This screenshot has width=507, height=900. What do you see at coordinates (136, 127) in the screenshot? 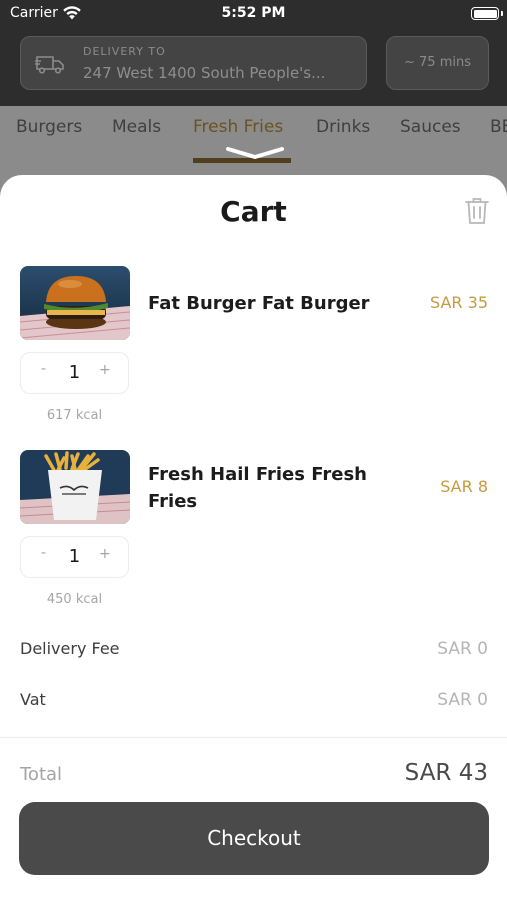
I see `tab-meals: Meals` at bounding box center [136, 127].